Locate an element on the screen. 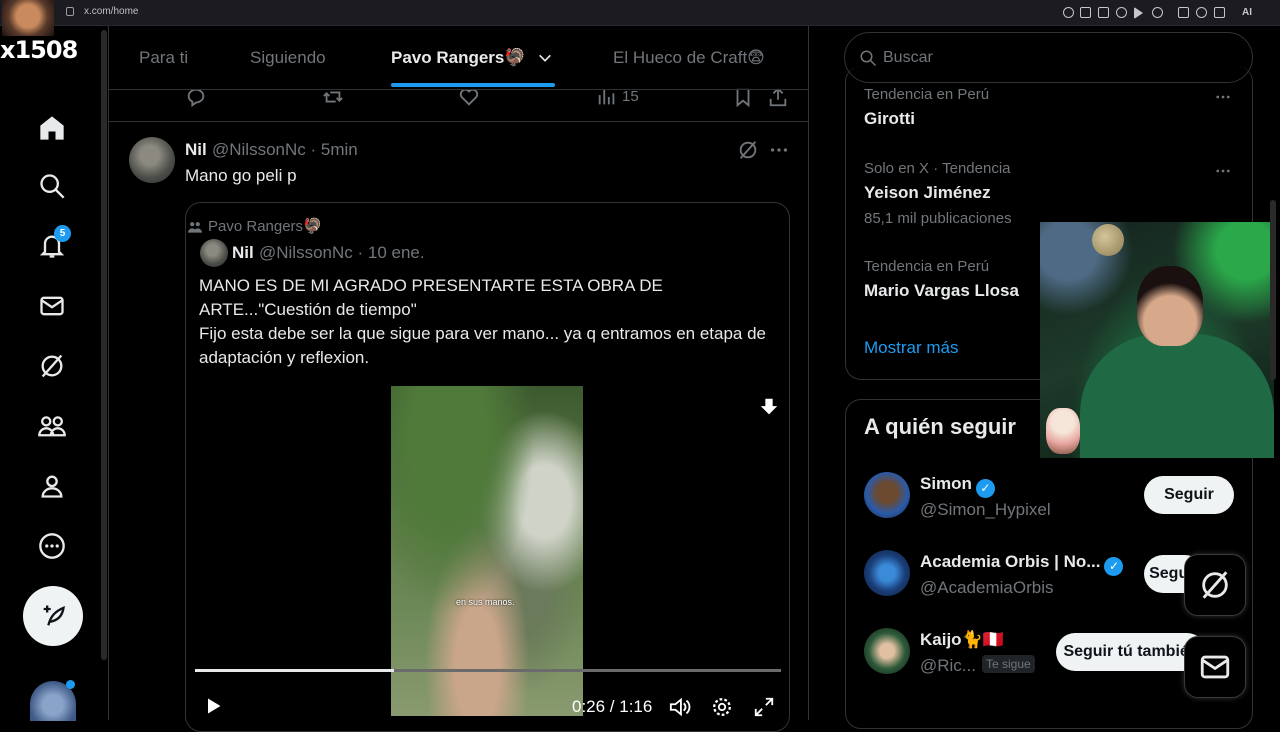 Image resolution: width=1280 pixels, height=732 pixels. follow-user-name: Simon ✓ is located at coordinates (957, 486).